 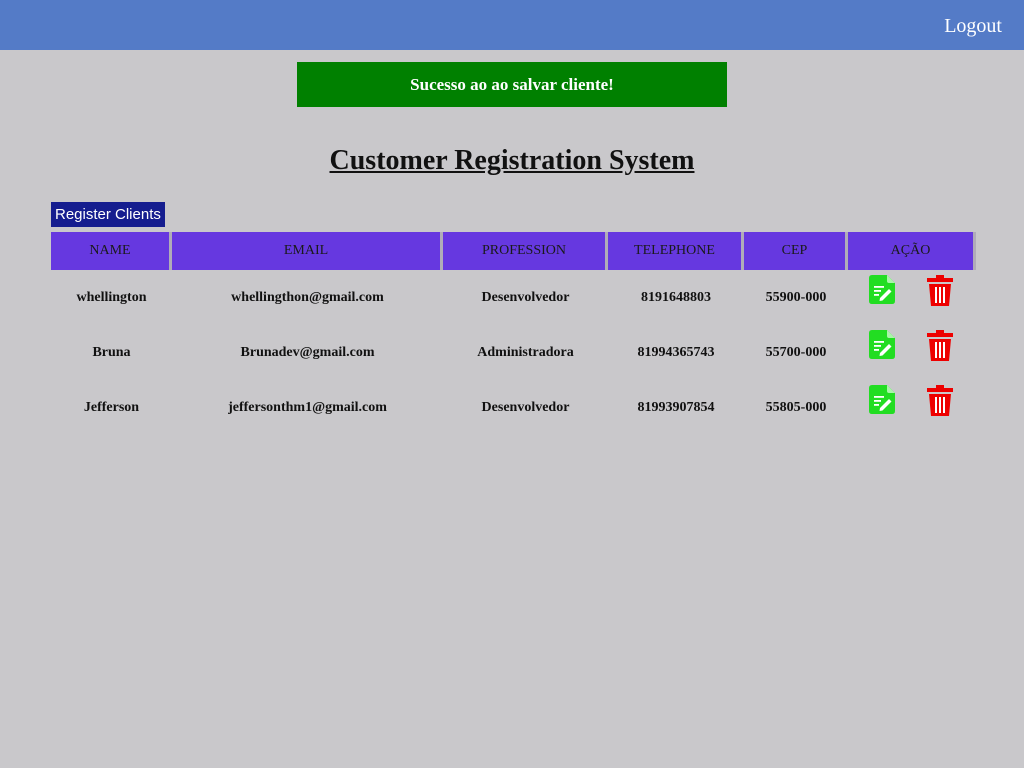 What do you see at coordinates (912, 251) in the screenshot?
I see `column-header-action: AÇÃO` at bounding box center [912, 251].